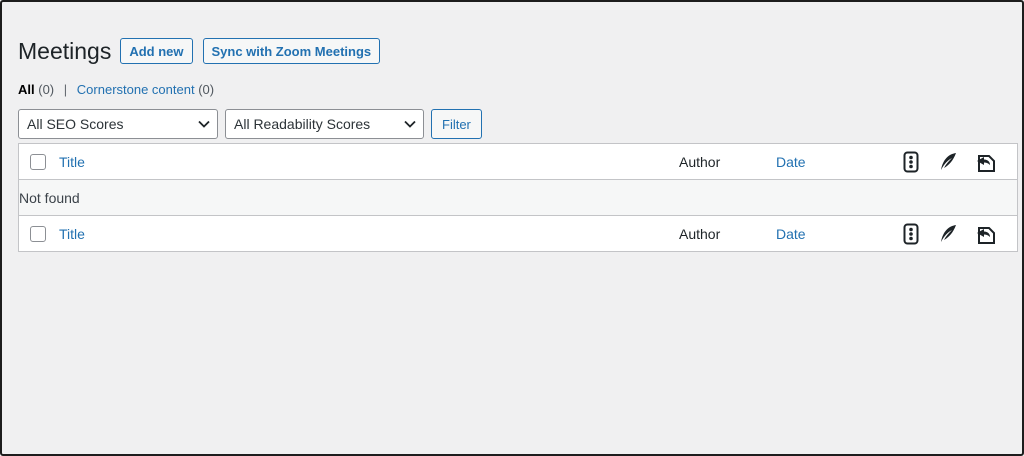 This screenshot has height=456, width=1024. Describe the element at coordinates (791, 162) in the screenshot. I see `sort-date-link: Date` at that location.